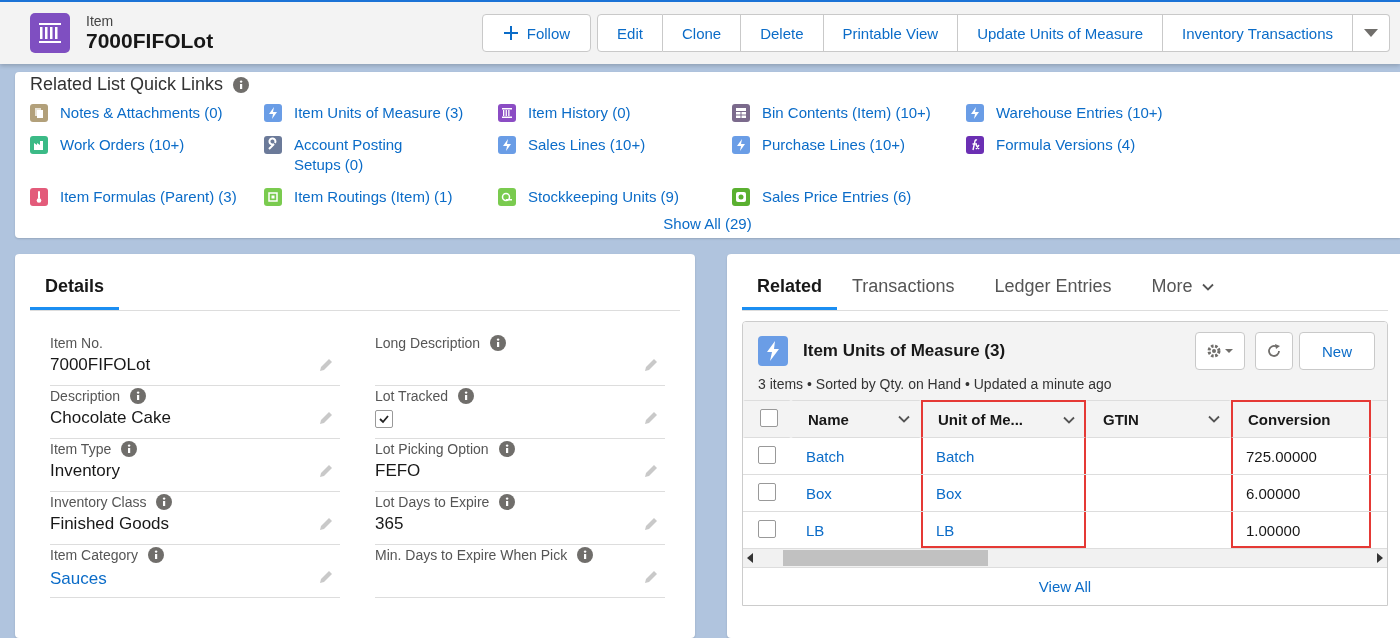 This screenshot has width=1400, height=638. Describe the element at coordinates (412, 396) in the screenshot. I see `field-label: Lot Tracked` at that location.